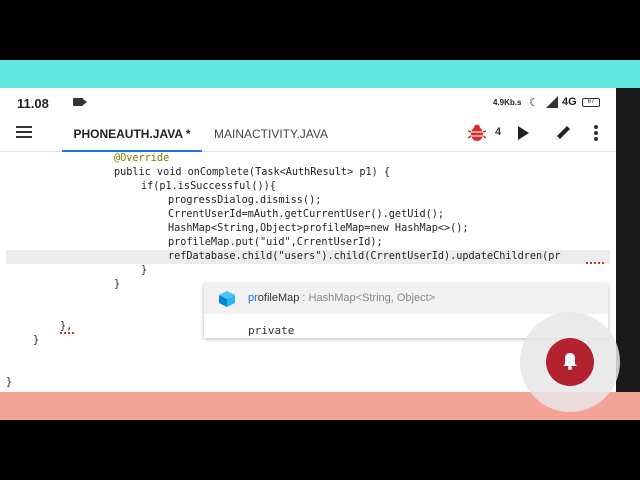 This screenshot has width=640, height=480. Describe the element at coordinates (271, 134) in the screenshot. I see `tab-mainactivity: MAINACTIVITY.JAVA` at that location.